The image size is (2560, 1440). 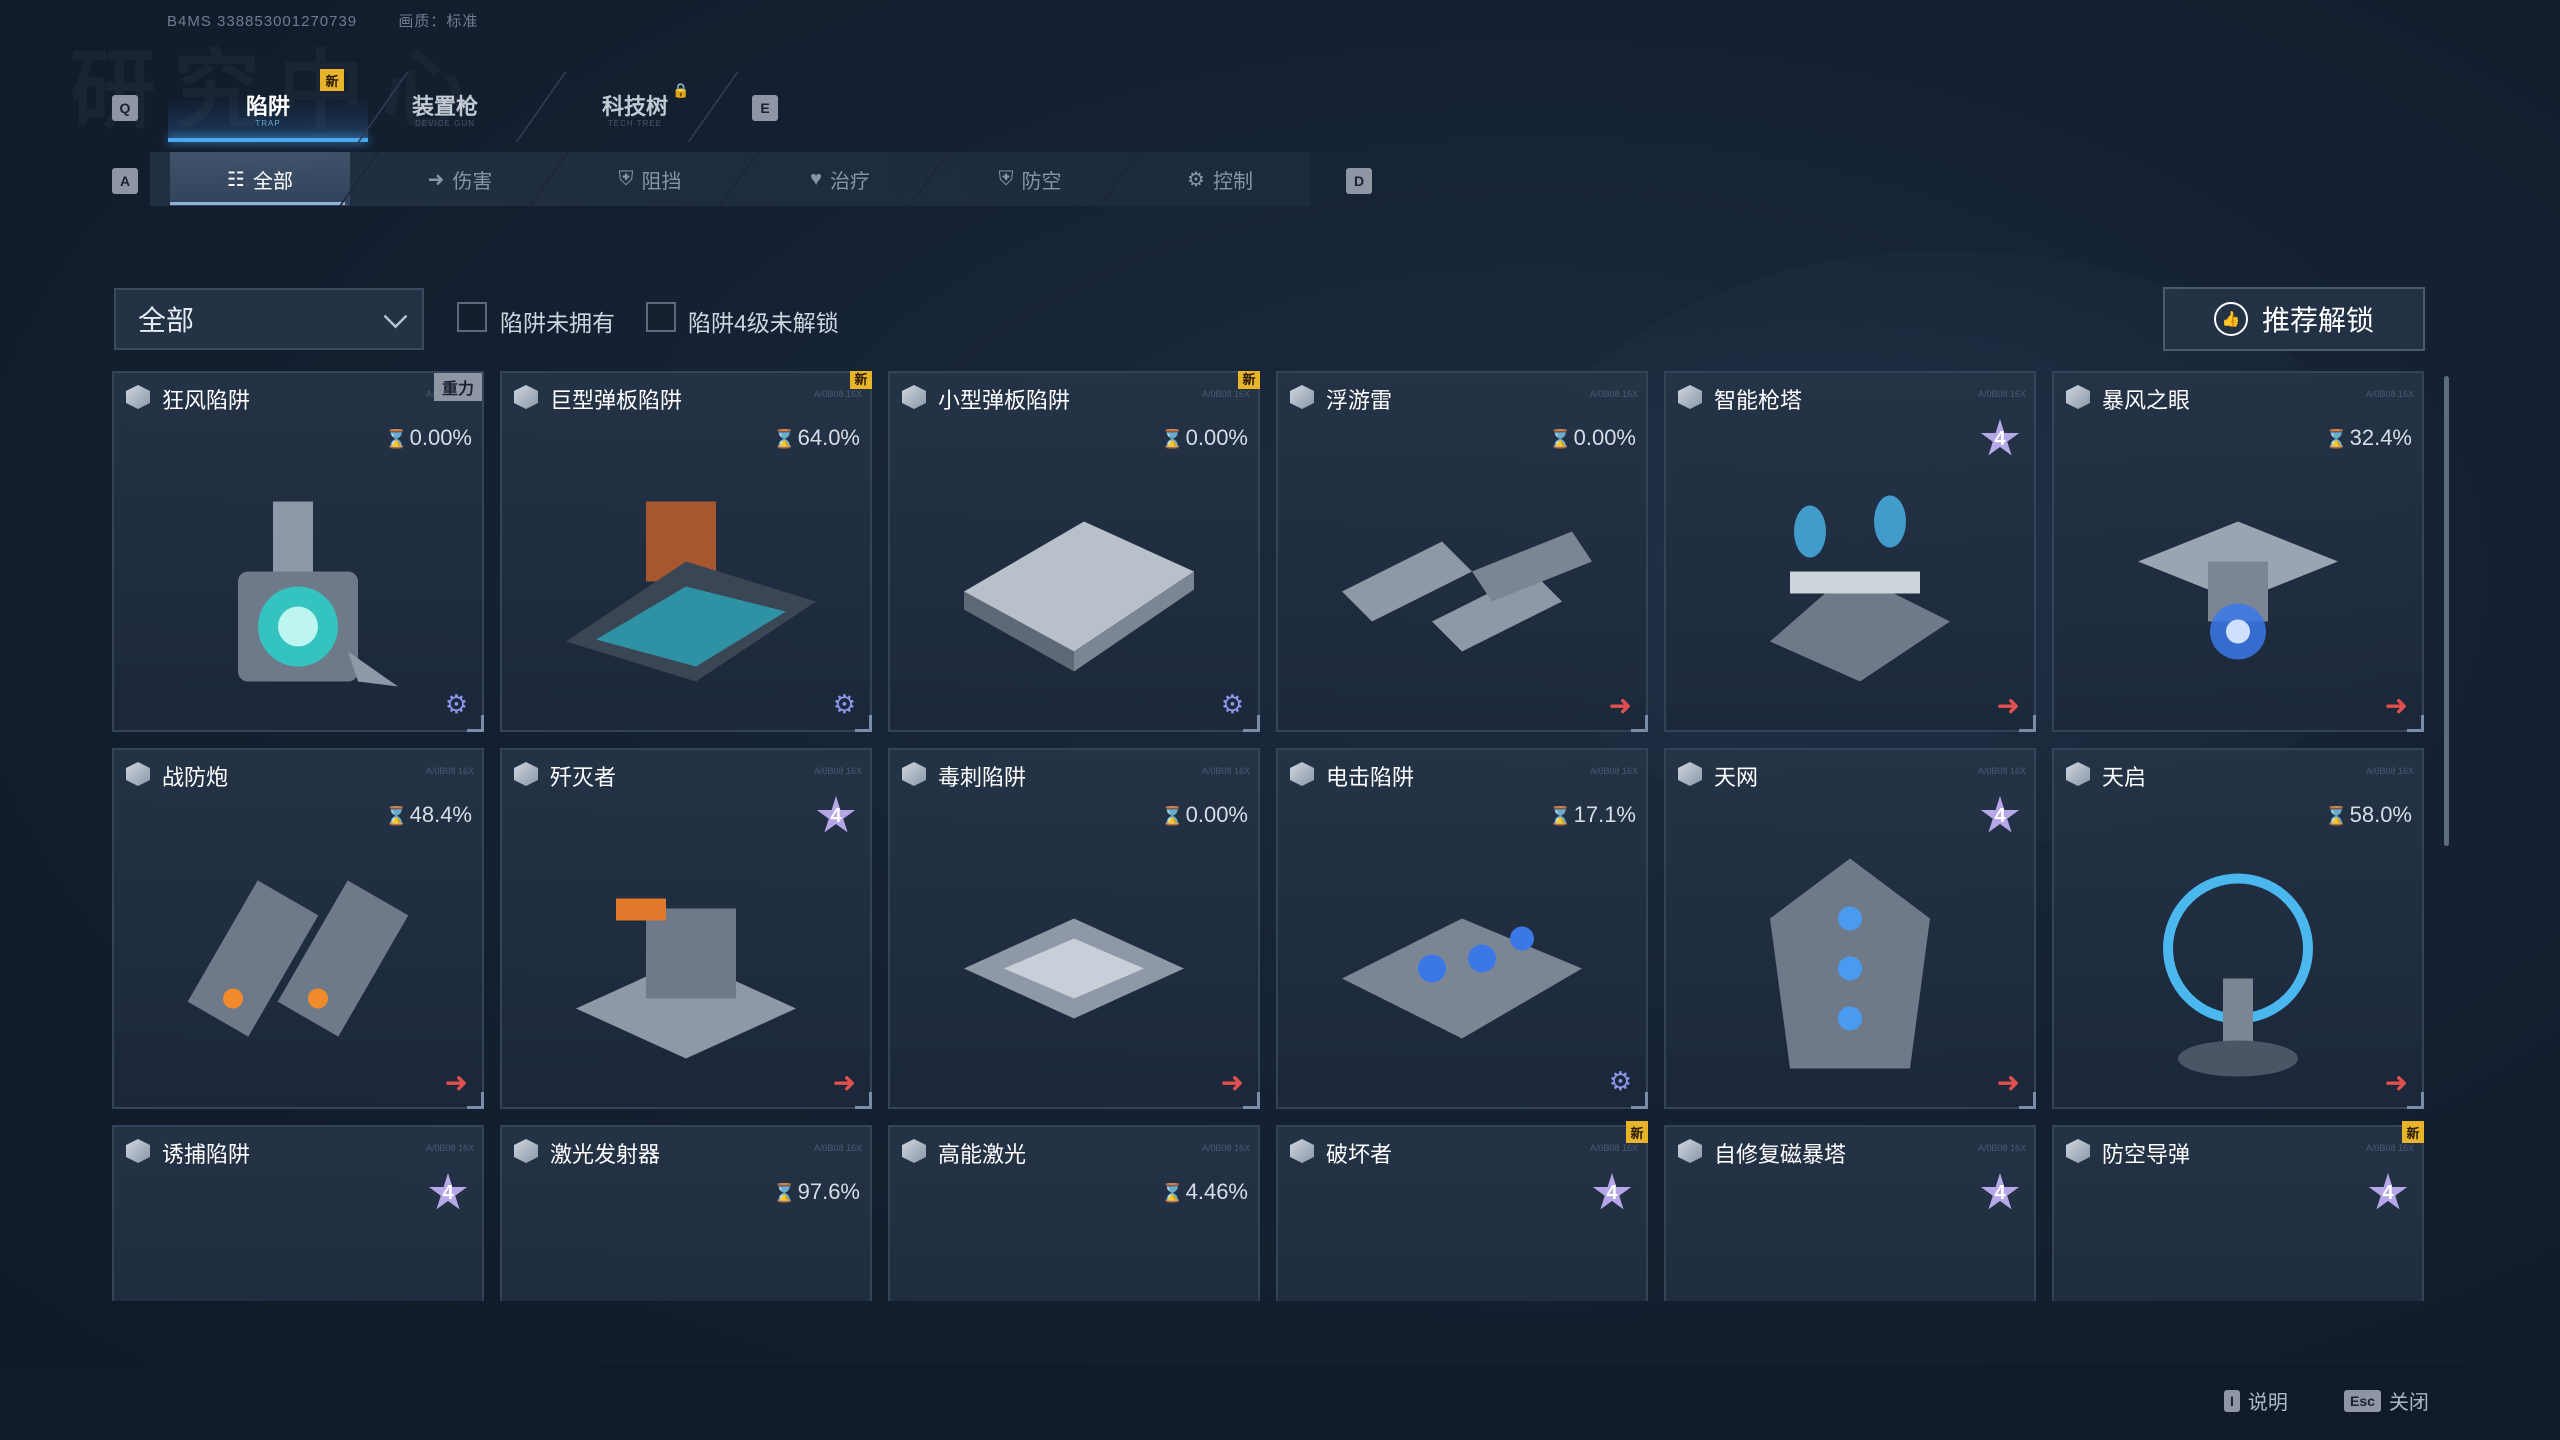 What do you see at coordinates (1462, 1211) in the screenshot?
I see `trap-card: 破坏者 A/0B08 16X 新 4` at bounding box center [1462, 1211].